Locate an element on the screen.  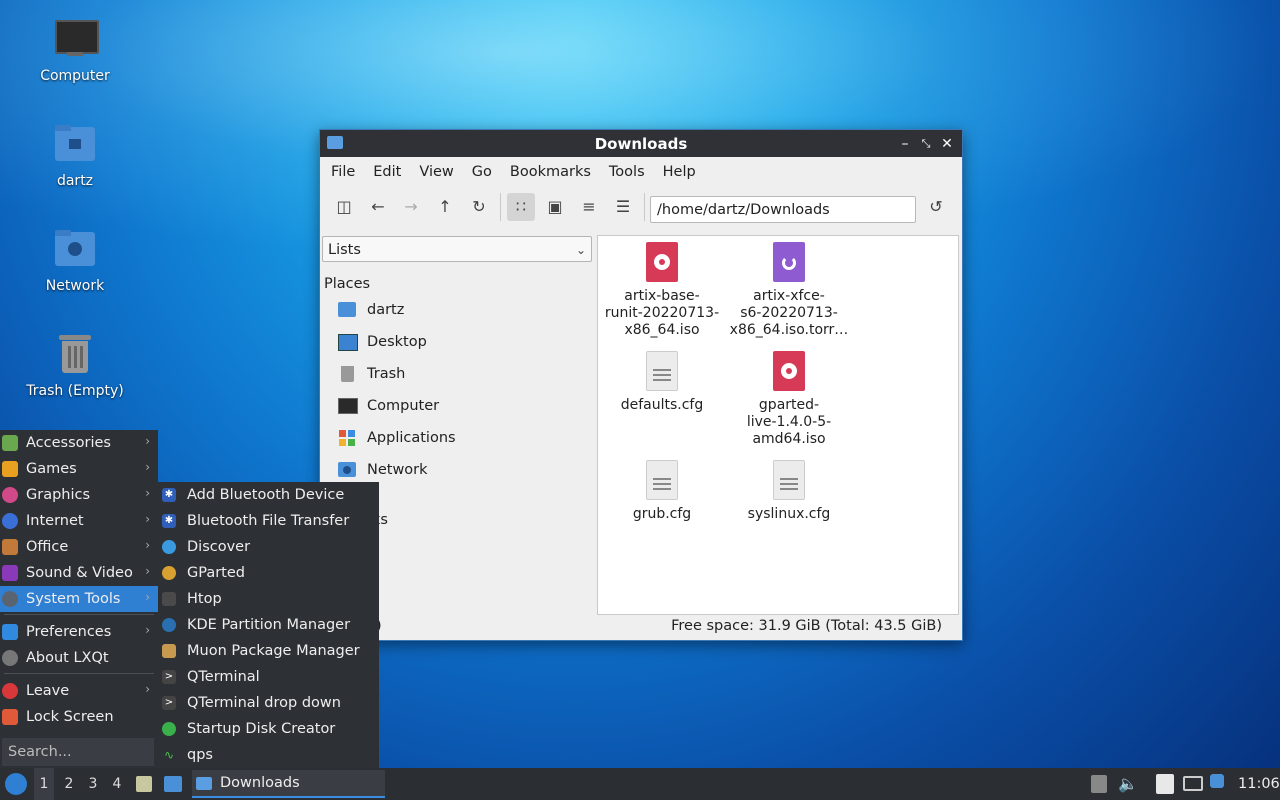
workspace-1: 1 is located at coordinates (44, 784).